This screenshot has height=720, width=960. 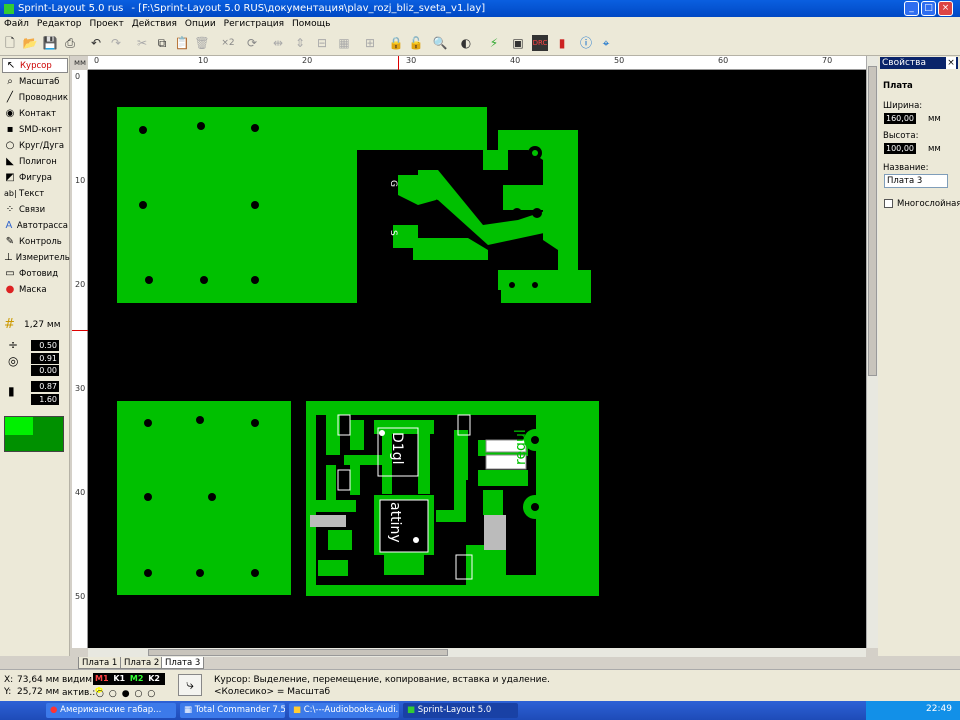 I want to click on redo-icon: ↷, so click(x=116, y=43).